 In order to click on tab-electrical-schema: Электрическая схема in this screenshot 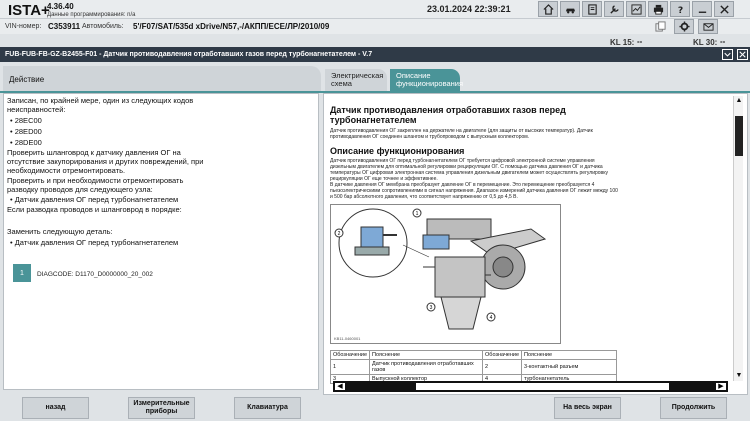, I will do `click(356, 80)`.